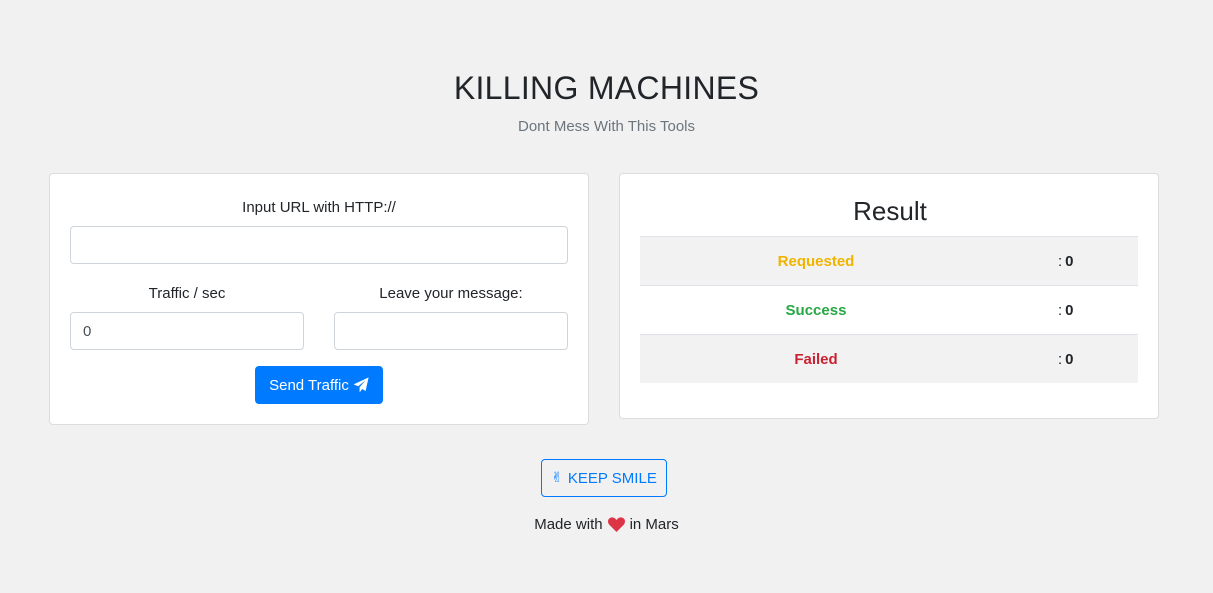 The height and width of the screenshot is (593, 1213). I want to click on send-traffic-button: Send Traffic, so click(319, 385).